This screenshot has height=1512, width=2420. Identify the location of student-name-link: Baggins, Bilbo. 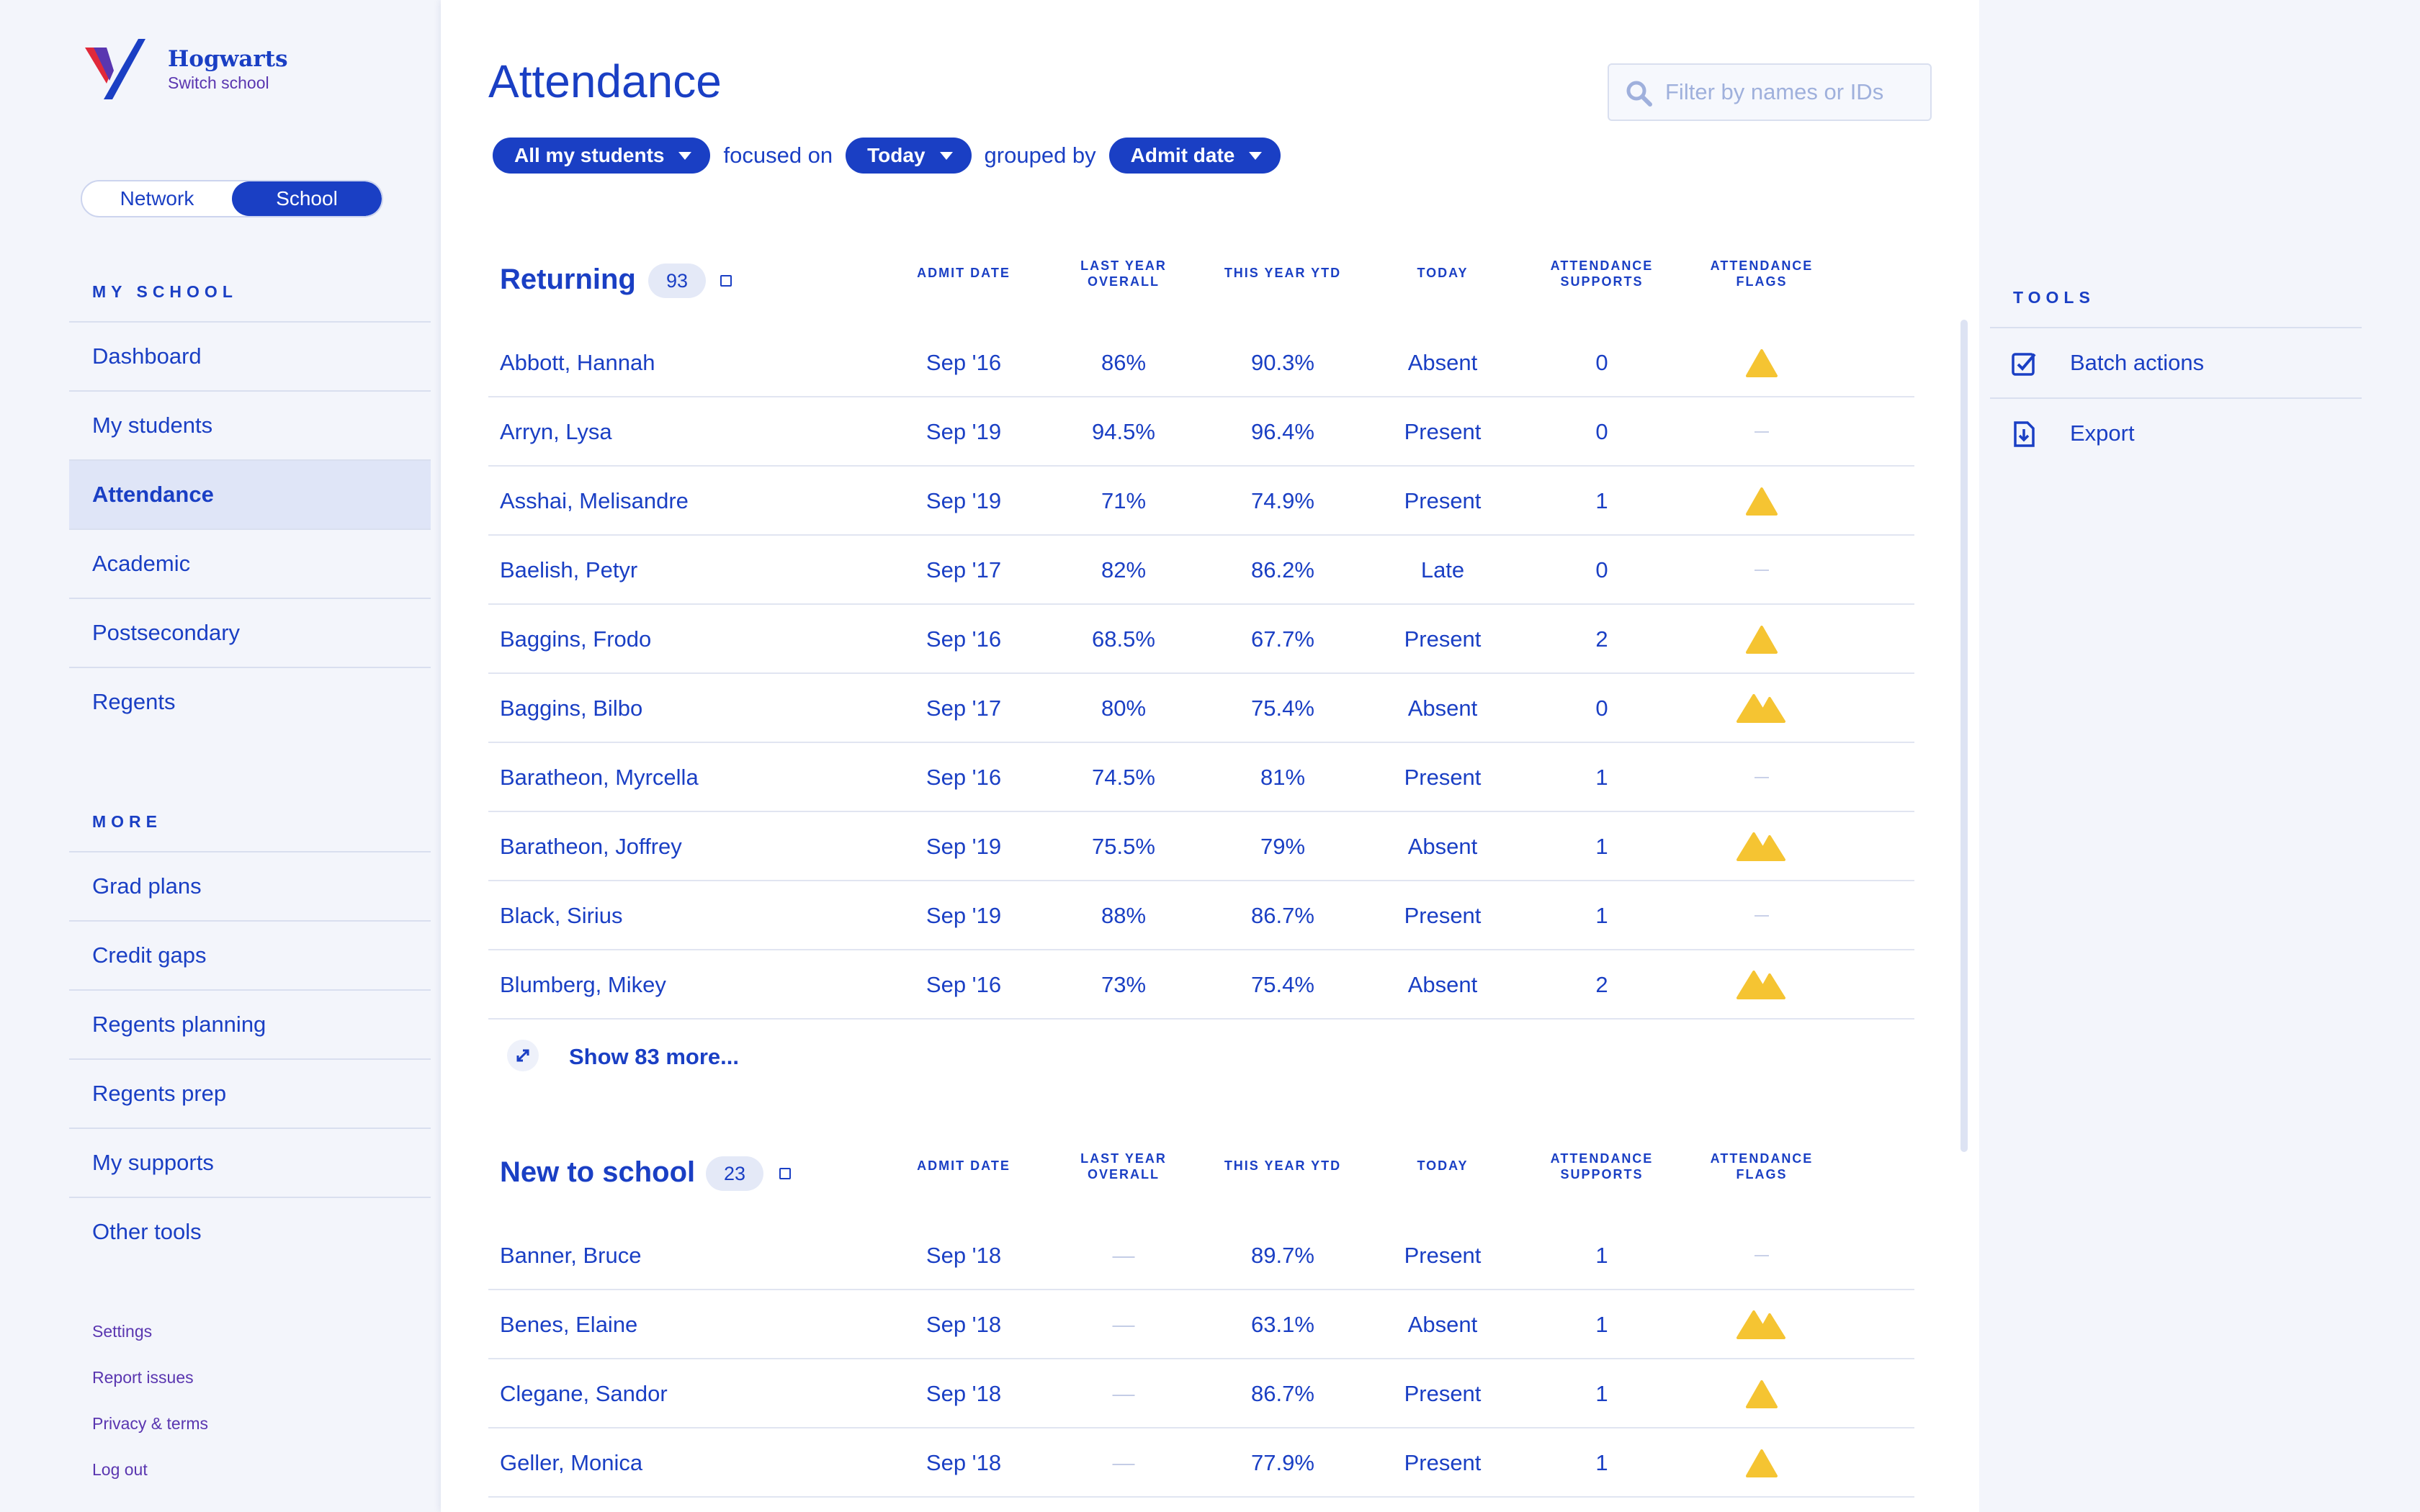
(571, 708).